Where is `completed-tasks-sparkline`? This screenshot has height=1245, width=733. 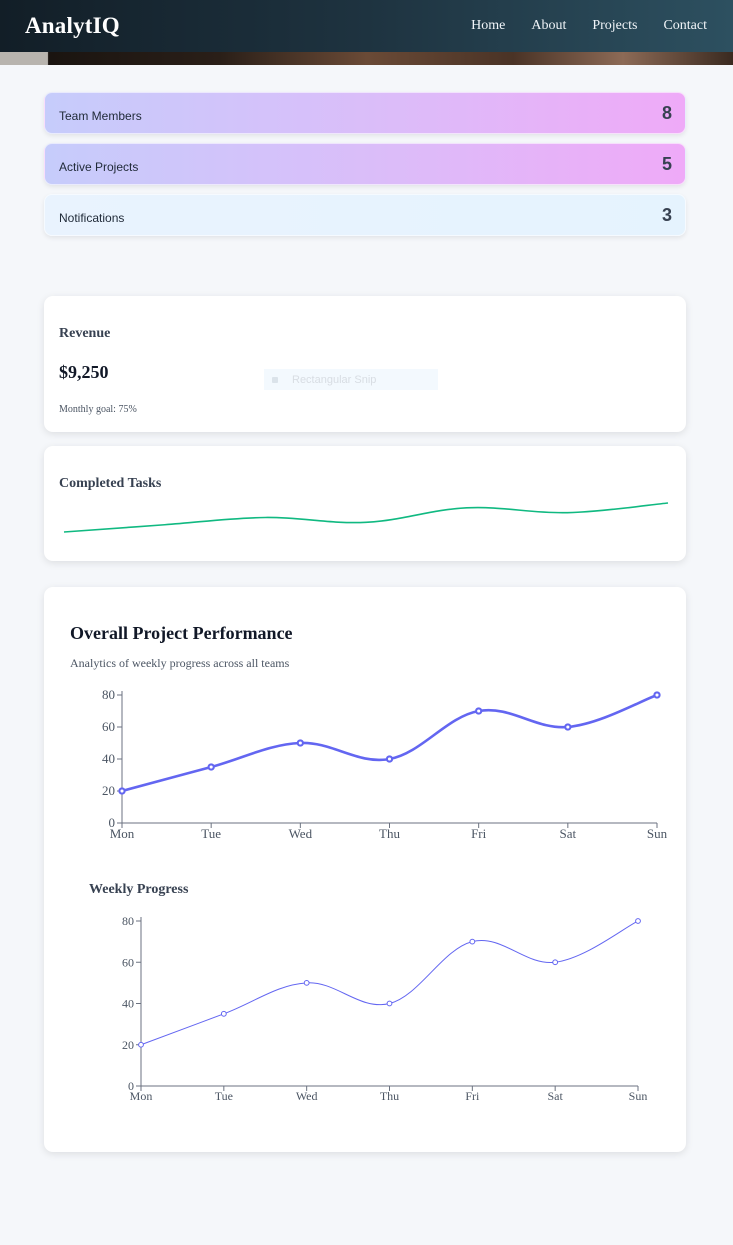
completed-tasks-sparkline is located at coordinates (366, 517).